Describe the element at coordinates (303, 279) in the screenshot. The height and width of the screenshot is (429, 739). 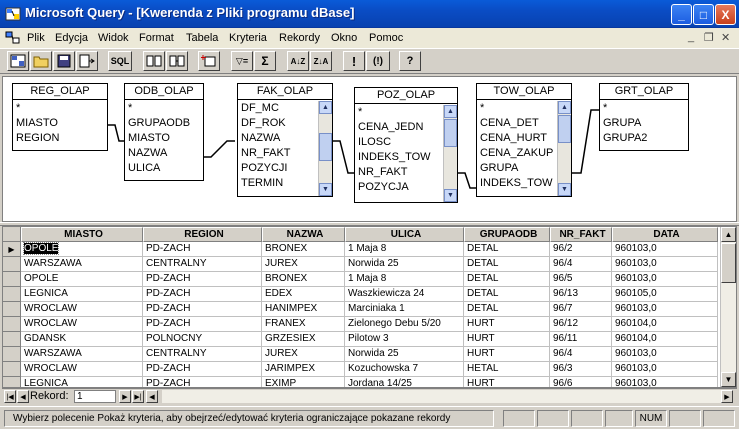
I see `grid-cell: BRONEX` at that location.